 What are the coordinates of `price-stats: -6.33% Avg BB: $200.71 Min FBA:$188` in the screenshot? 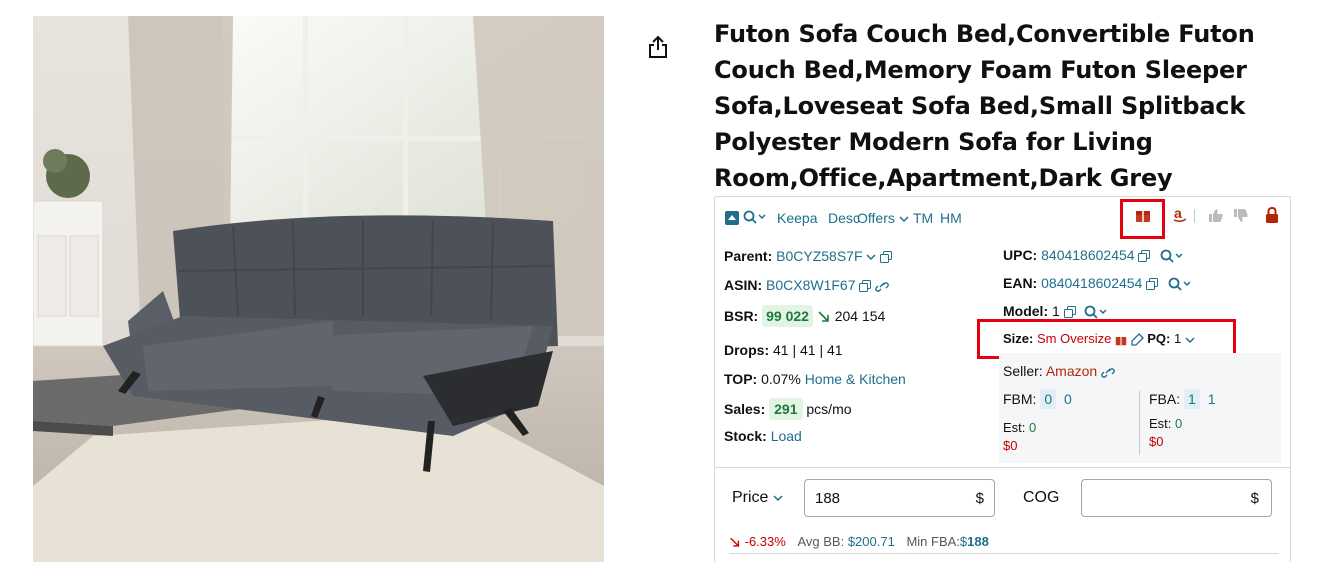 It's located at (859, 542).